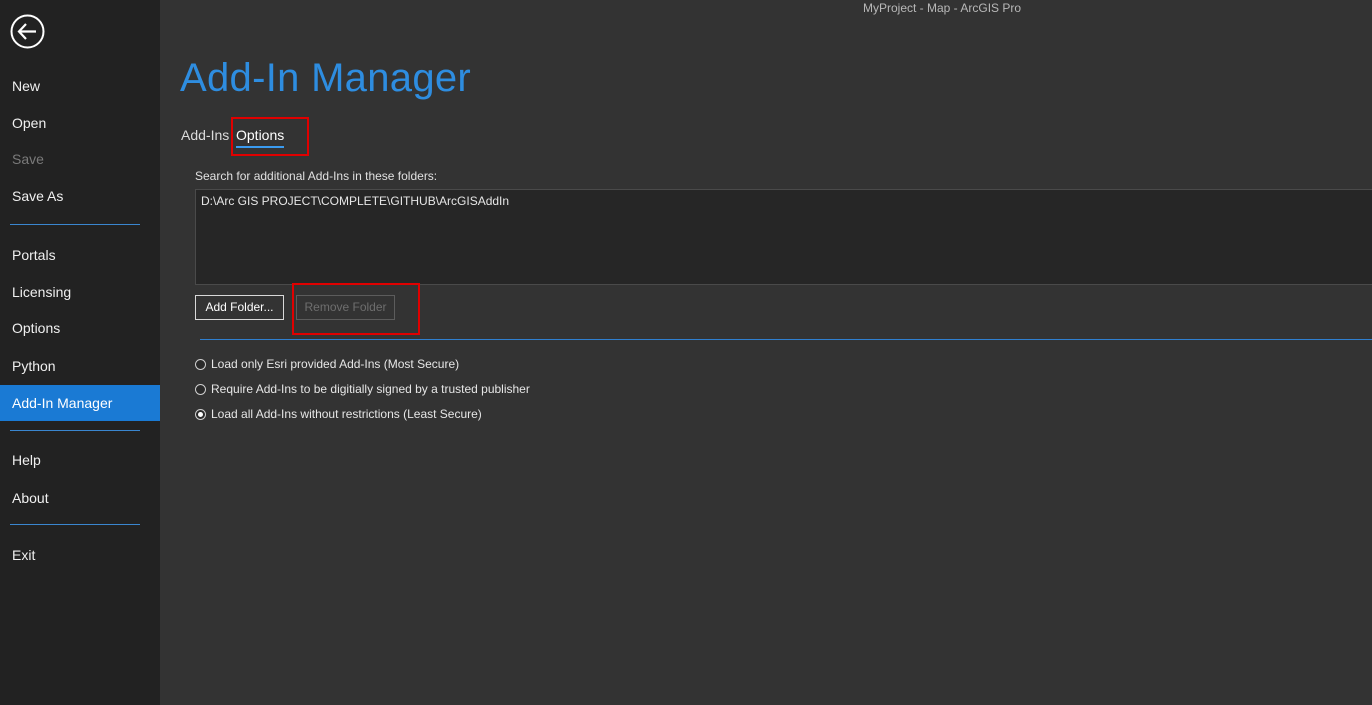 The height and width of the screenshot is (705, 1372). What do you see at coordinates (200, 414) in the screenshot?
I see `radio-button-selected-icon` at bounding box center [200, 414].